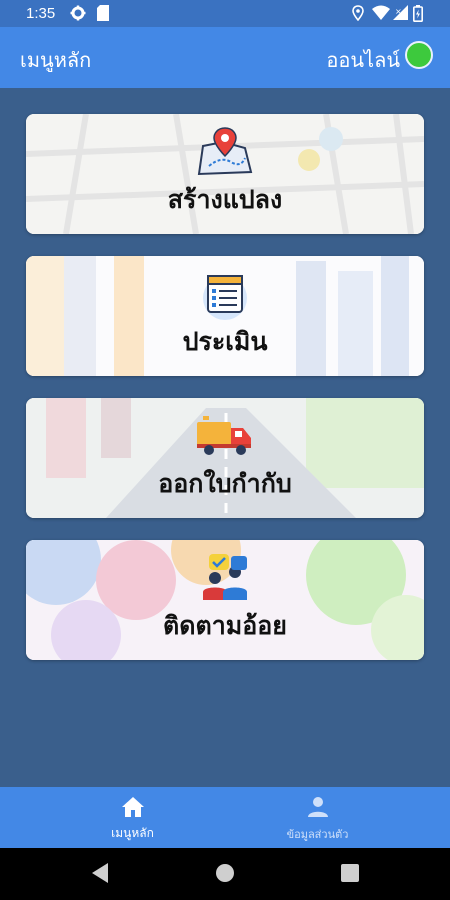  I want to click on recents-icon, so click(350, 875).